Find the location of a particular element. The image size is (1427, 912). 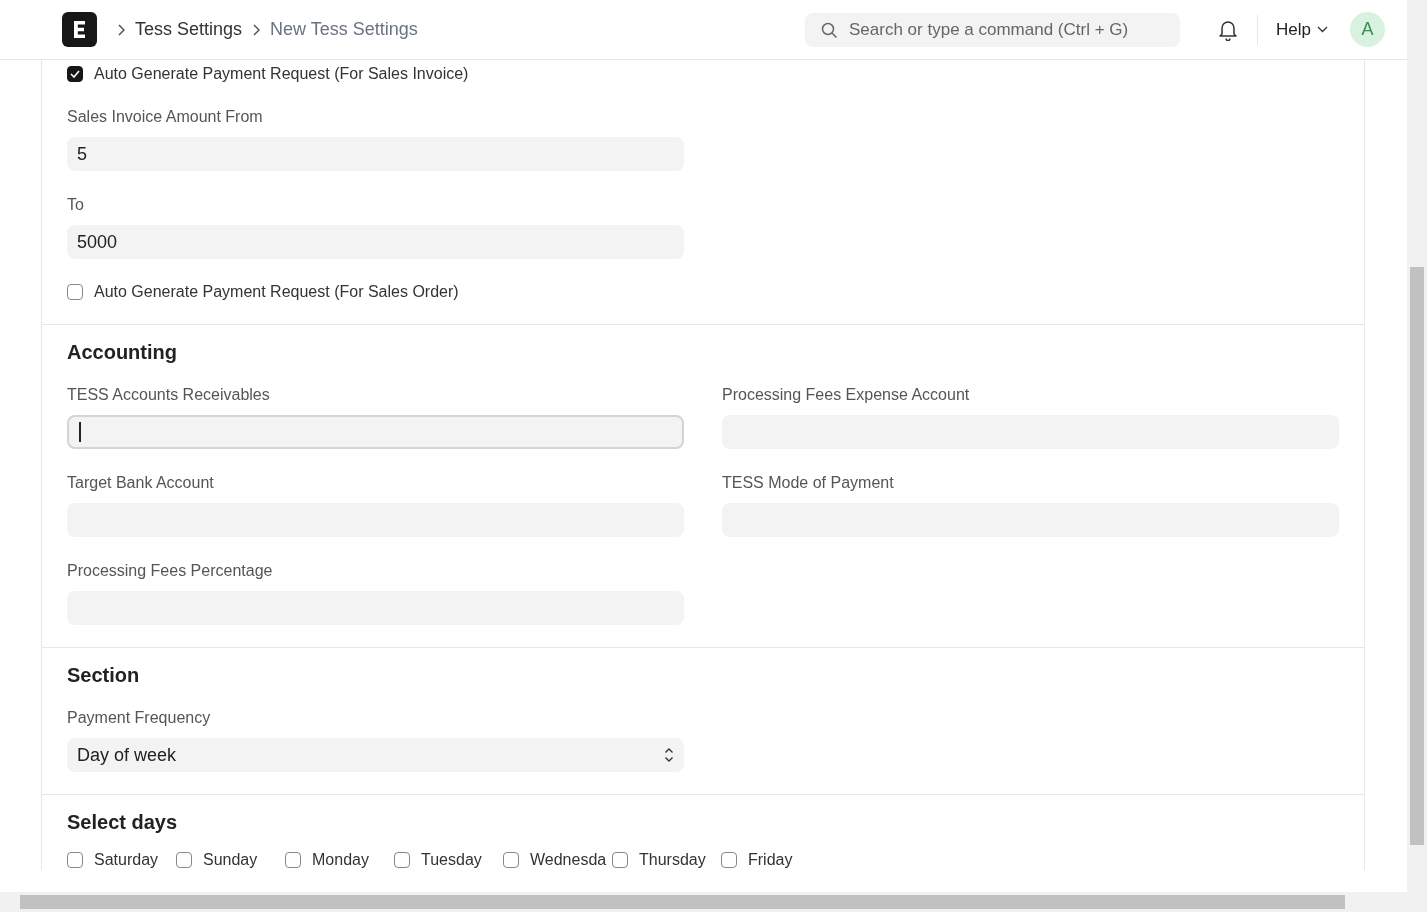

checkbox-label: Sunday is located at coordinates (230, 860).